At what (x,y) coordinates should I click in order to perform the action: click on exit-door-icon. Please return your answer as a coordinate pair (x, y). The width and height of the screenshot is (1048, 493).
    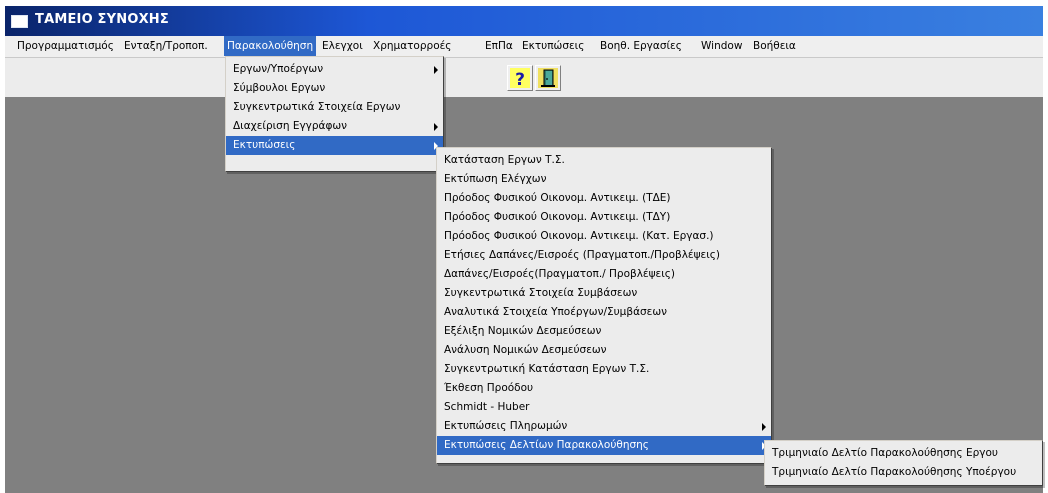
    Looking at the image, I should click on (548, 78).